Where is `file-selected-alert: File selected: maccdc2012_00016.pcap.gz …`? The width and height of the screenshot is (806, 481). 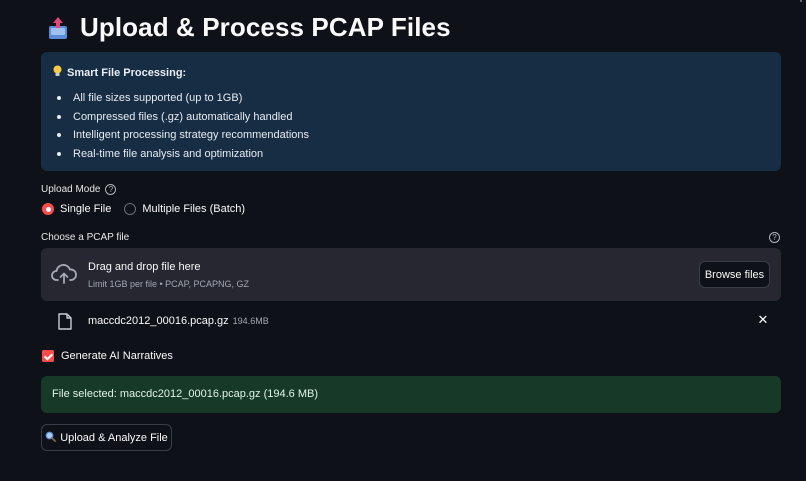 file-selected-alert: File selected: maccdc2012_00016.pcap.gz … is located at coordinates (411, 394).